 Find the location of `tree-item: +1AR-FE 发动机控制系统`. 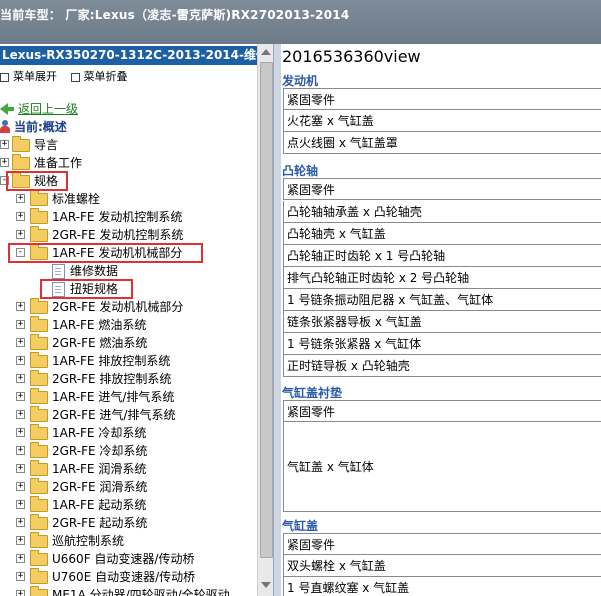

tree-item: +1AR-FE 发动机控制系统 is located at coordinates (135, 217).